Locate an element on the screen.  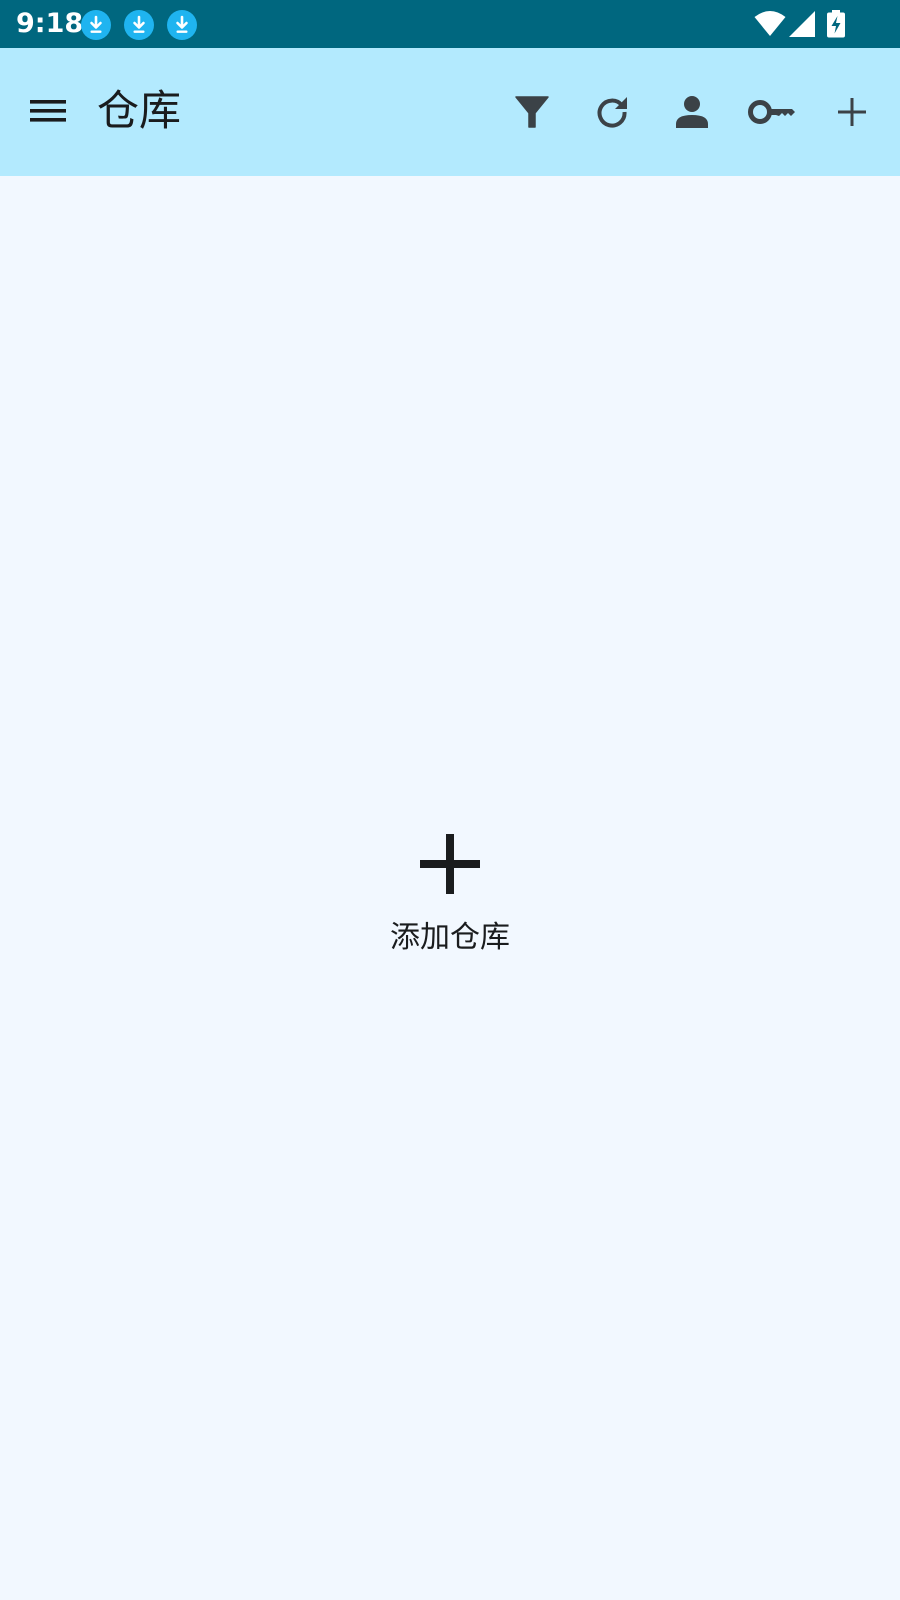
menu-button is located at coordinates (48, 112).